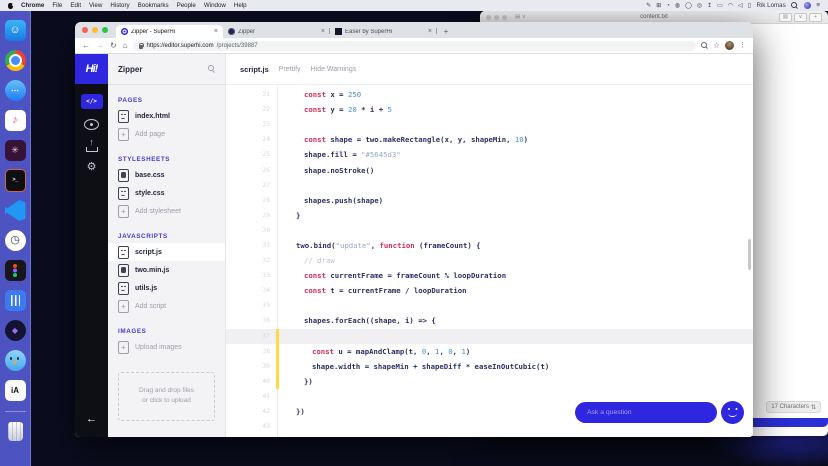 This screenshot has height=466, width=828. Describe the element at coordinates (800, 17) in the screenshot. I see `dropdown-button: ∨` at that location.